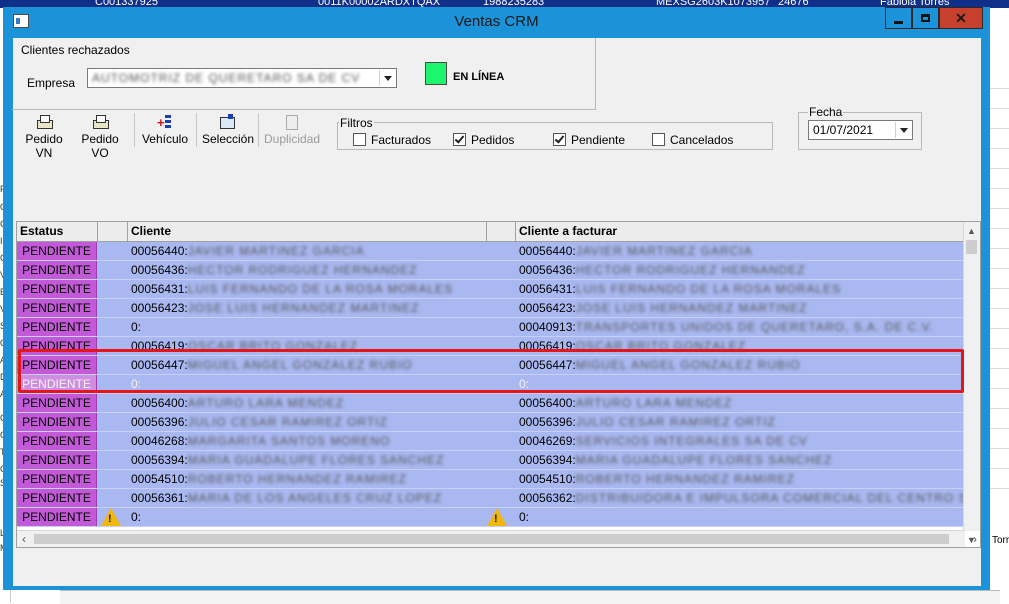  Describe the element at coordinates (159, 441) in the screenshot. I see `cliente-id: 00046268:` at that location.